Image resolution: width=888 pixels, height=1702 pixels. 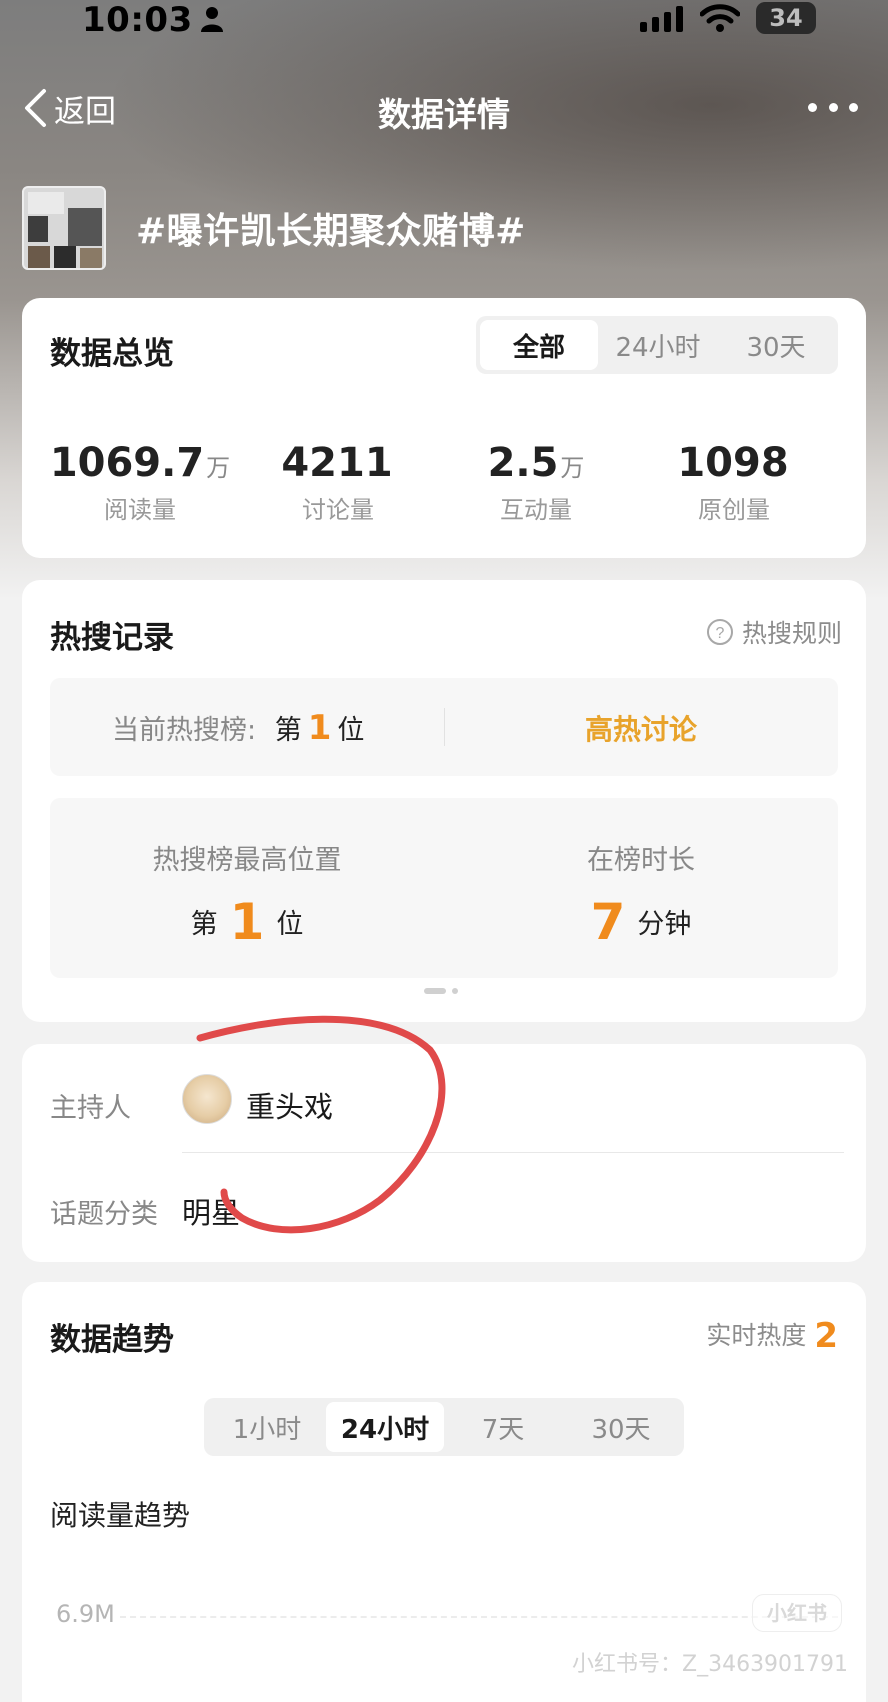 I want to click on status-time: 10:03, so click(x=137, y=20).